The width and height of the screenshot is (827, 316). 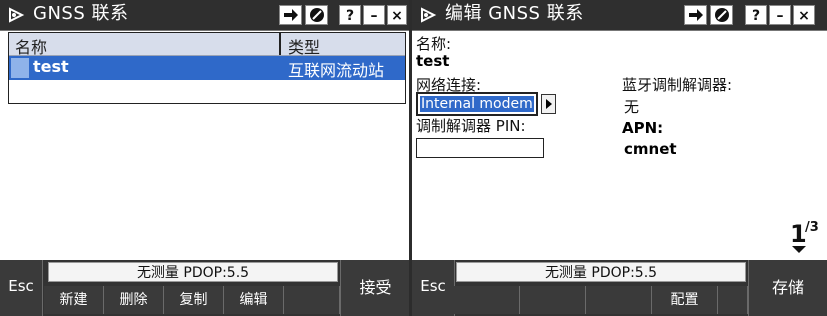 I want to click on copy-button: 复制, so click(x=194, y=300).